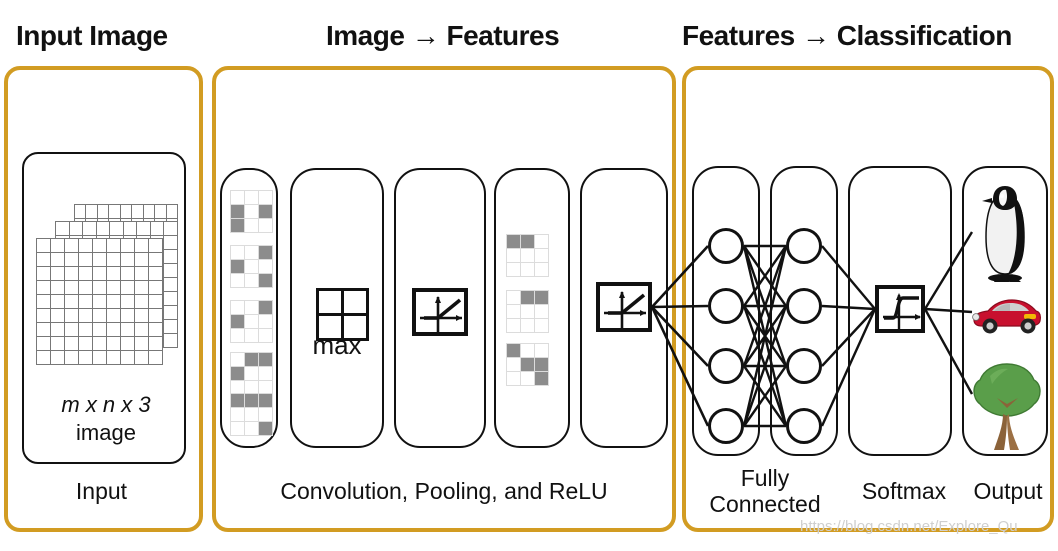  What do you see at coordinates (101, 491) in the screenshot?
I see `caption-input: Input` at bounding box center [101, 491].